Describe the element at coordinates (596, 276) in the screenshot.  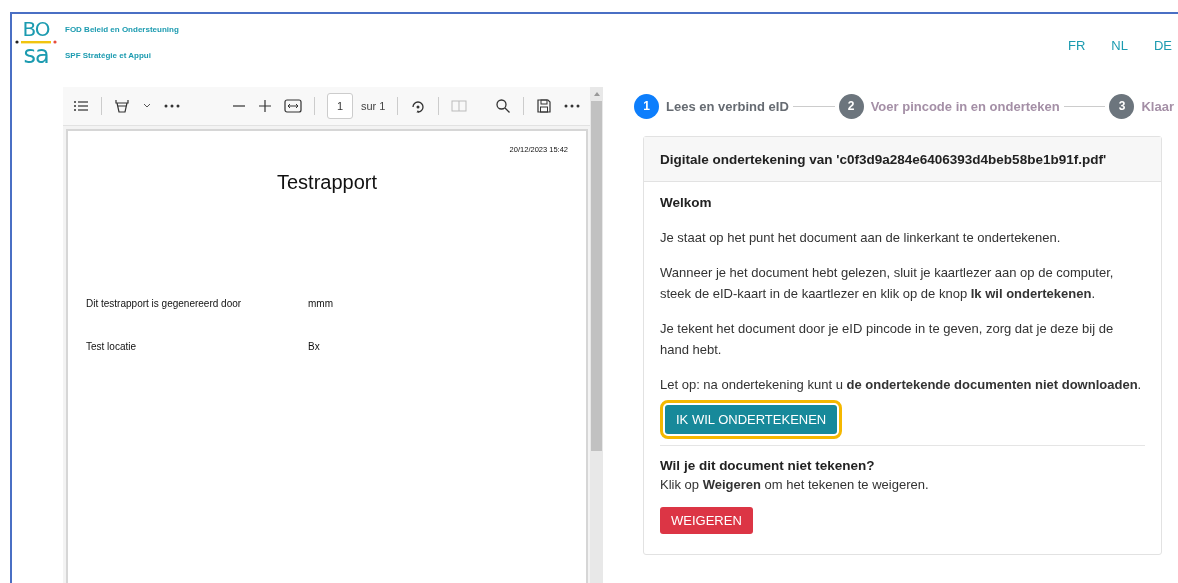
I see `scrollbar-thumb` at that location.